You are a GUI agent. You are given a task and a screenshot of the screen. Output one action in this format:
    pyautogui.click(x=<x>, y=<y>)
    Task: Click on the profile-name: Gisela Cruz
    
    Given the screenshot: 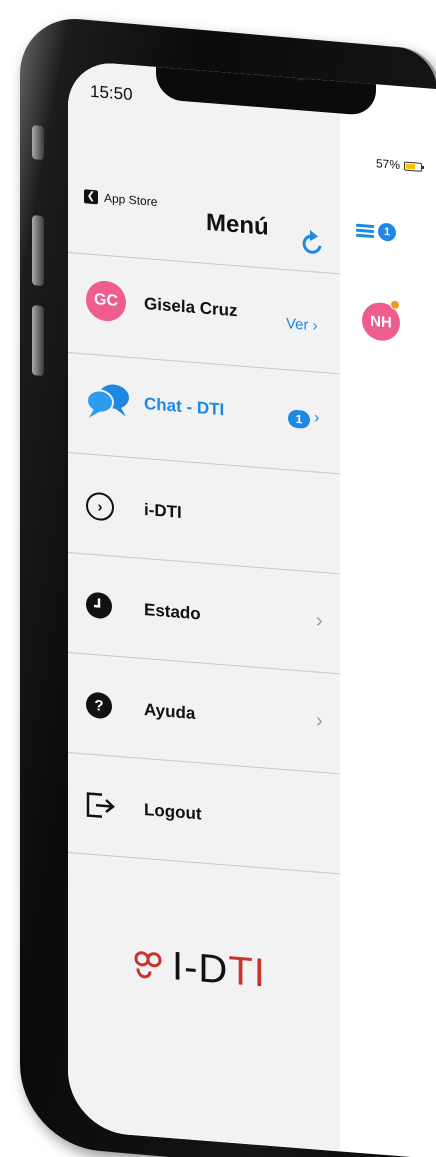 What is the action you would take?
    pyautogui.click(x=191, y=307)
    